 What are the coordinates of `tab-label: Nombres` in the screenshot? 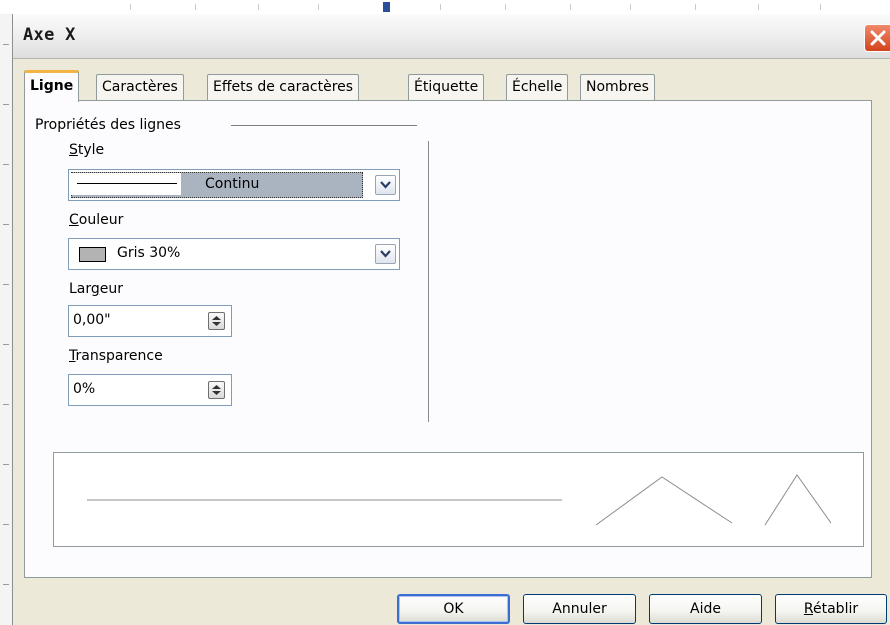 It's located at (617, 87).